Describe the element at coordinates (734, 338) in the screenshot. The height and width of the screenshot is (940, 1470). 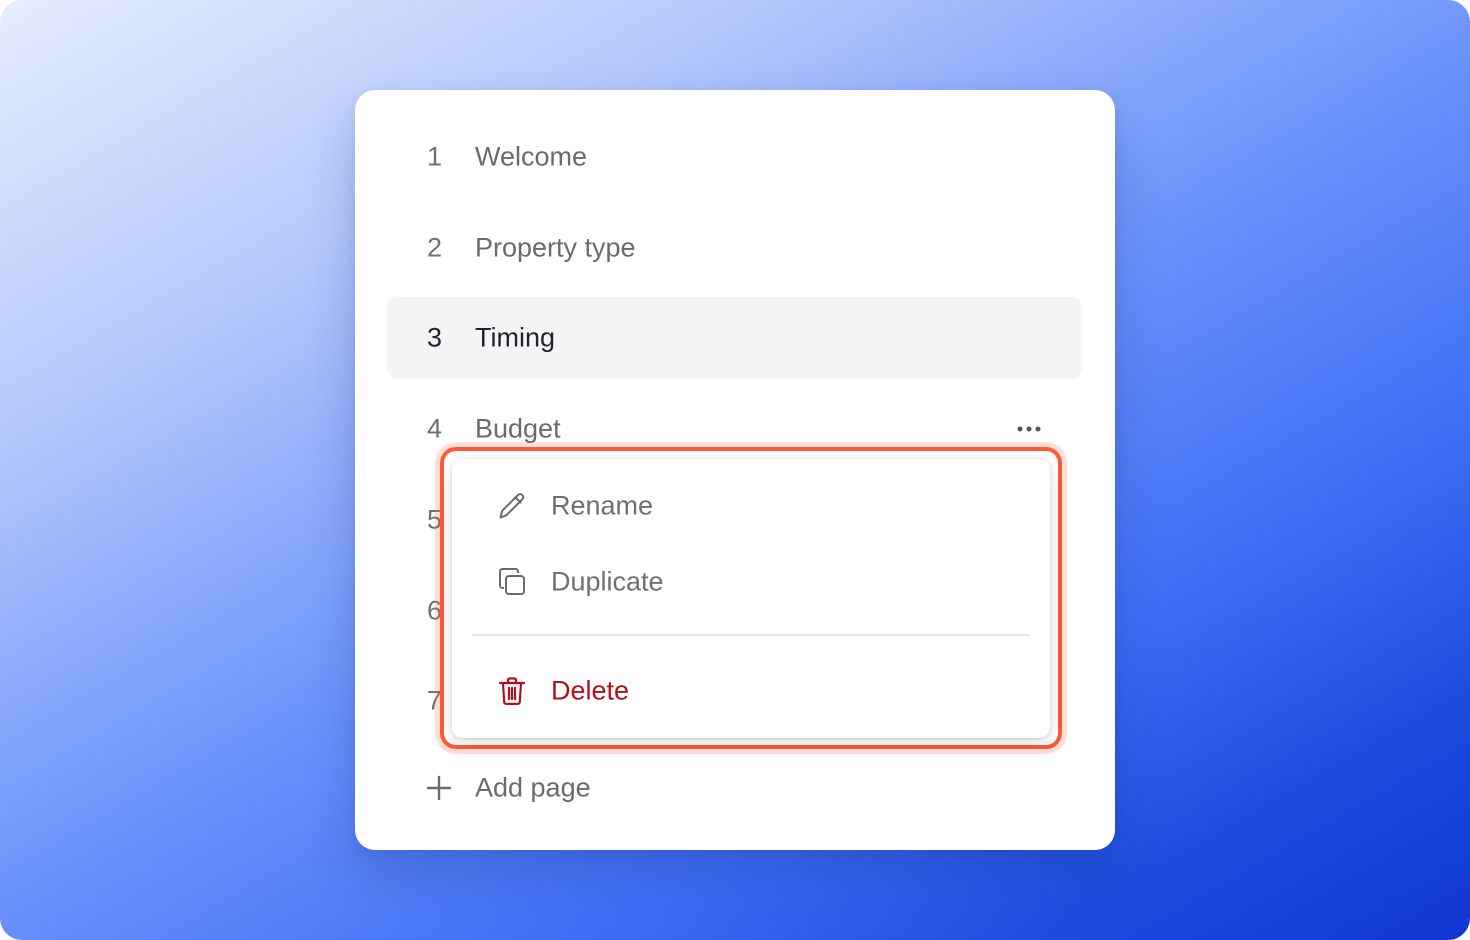
I see `page-row-timing: 3 Timing` at that location.